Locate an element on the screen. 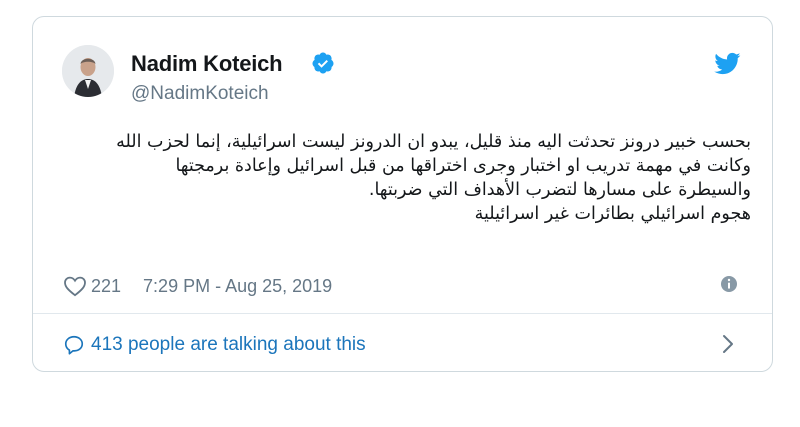 The height and width of the screenshot is (427, 800). avatar-image is located at coordinates (88, 71).